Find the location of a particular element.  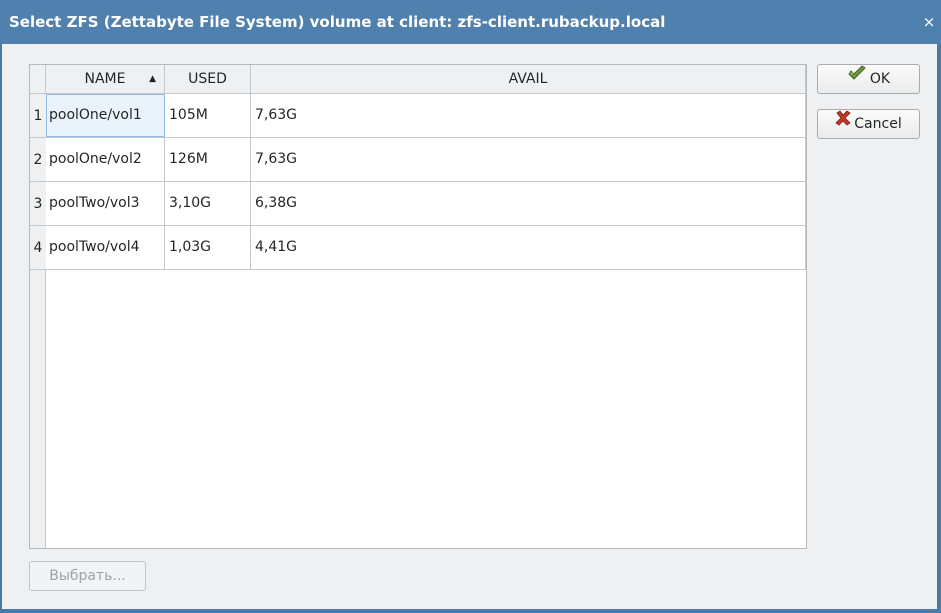

cancel-button-label: Cancel is located at coordinates (878, 124).